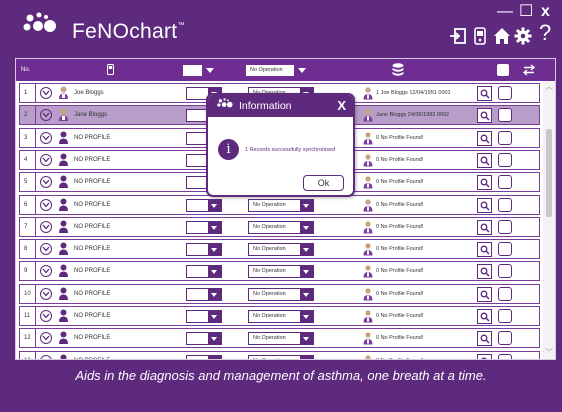 The width and height of the screenshot is (562, 412). I want to click on maximize-button: ☐, so click(526, 12).